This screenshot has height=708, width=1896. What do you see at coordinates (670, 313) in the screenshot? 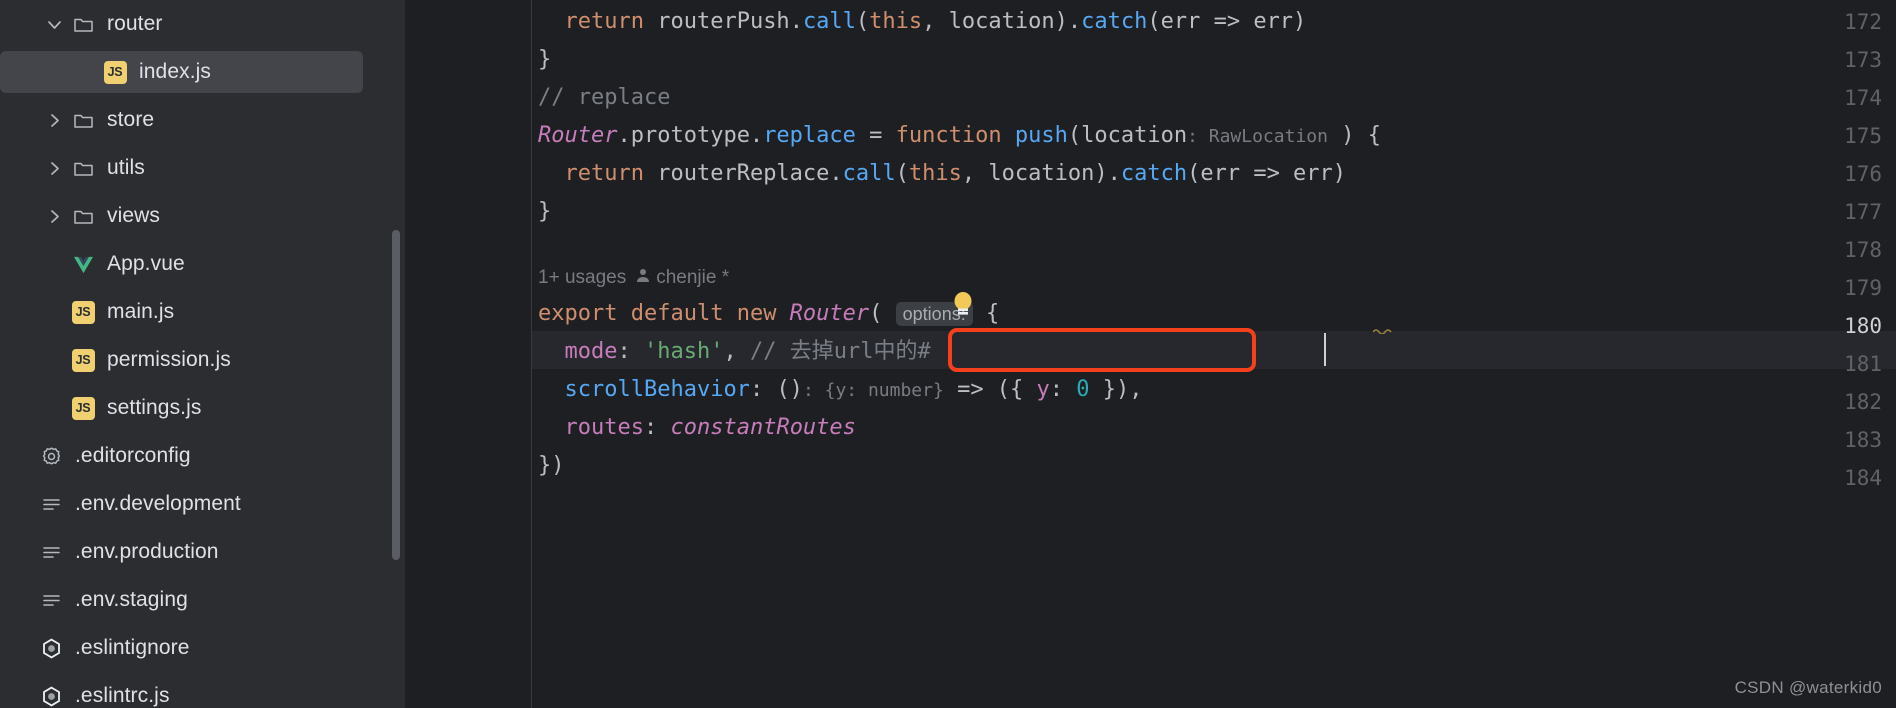
I see `token-default: default` at bounding box center [670, 313].